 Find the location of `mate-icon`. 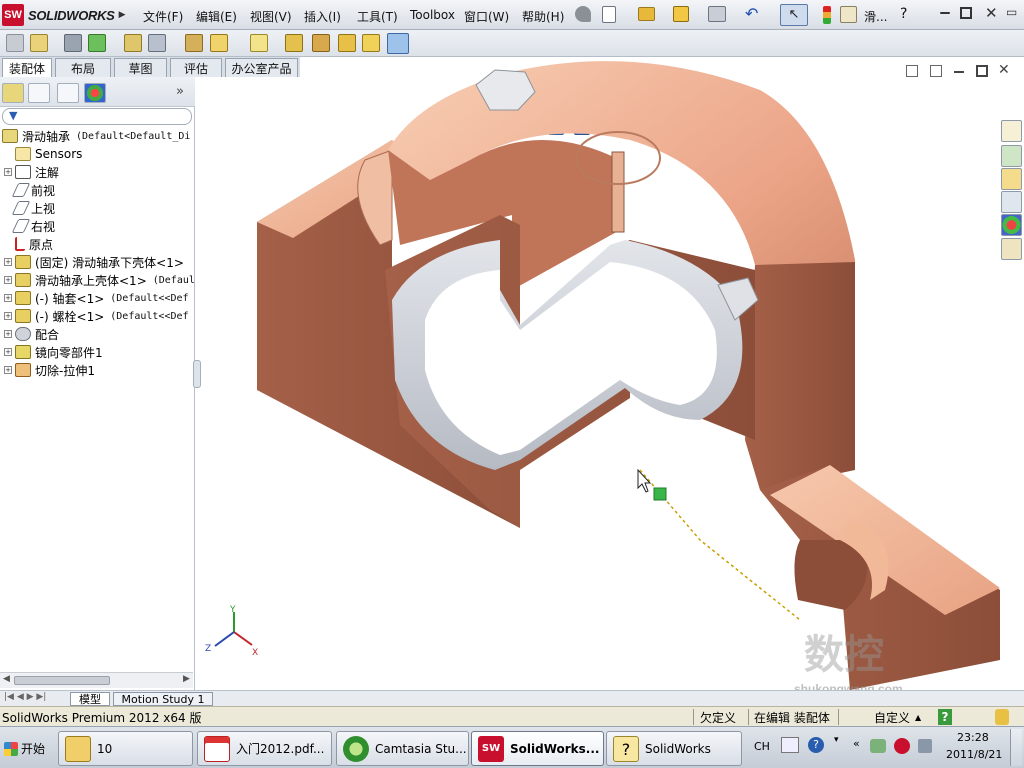

mate-icon is located at coordinates (73, 43).